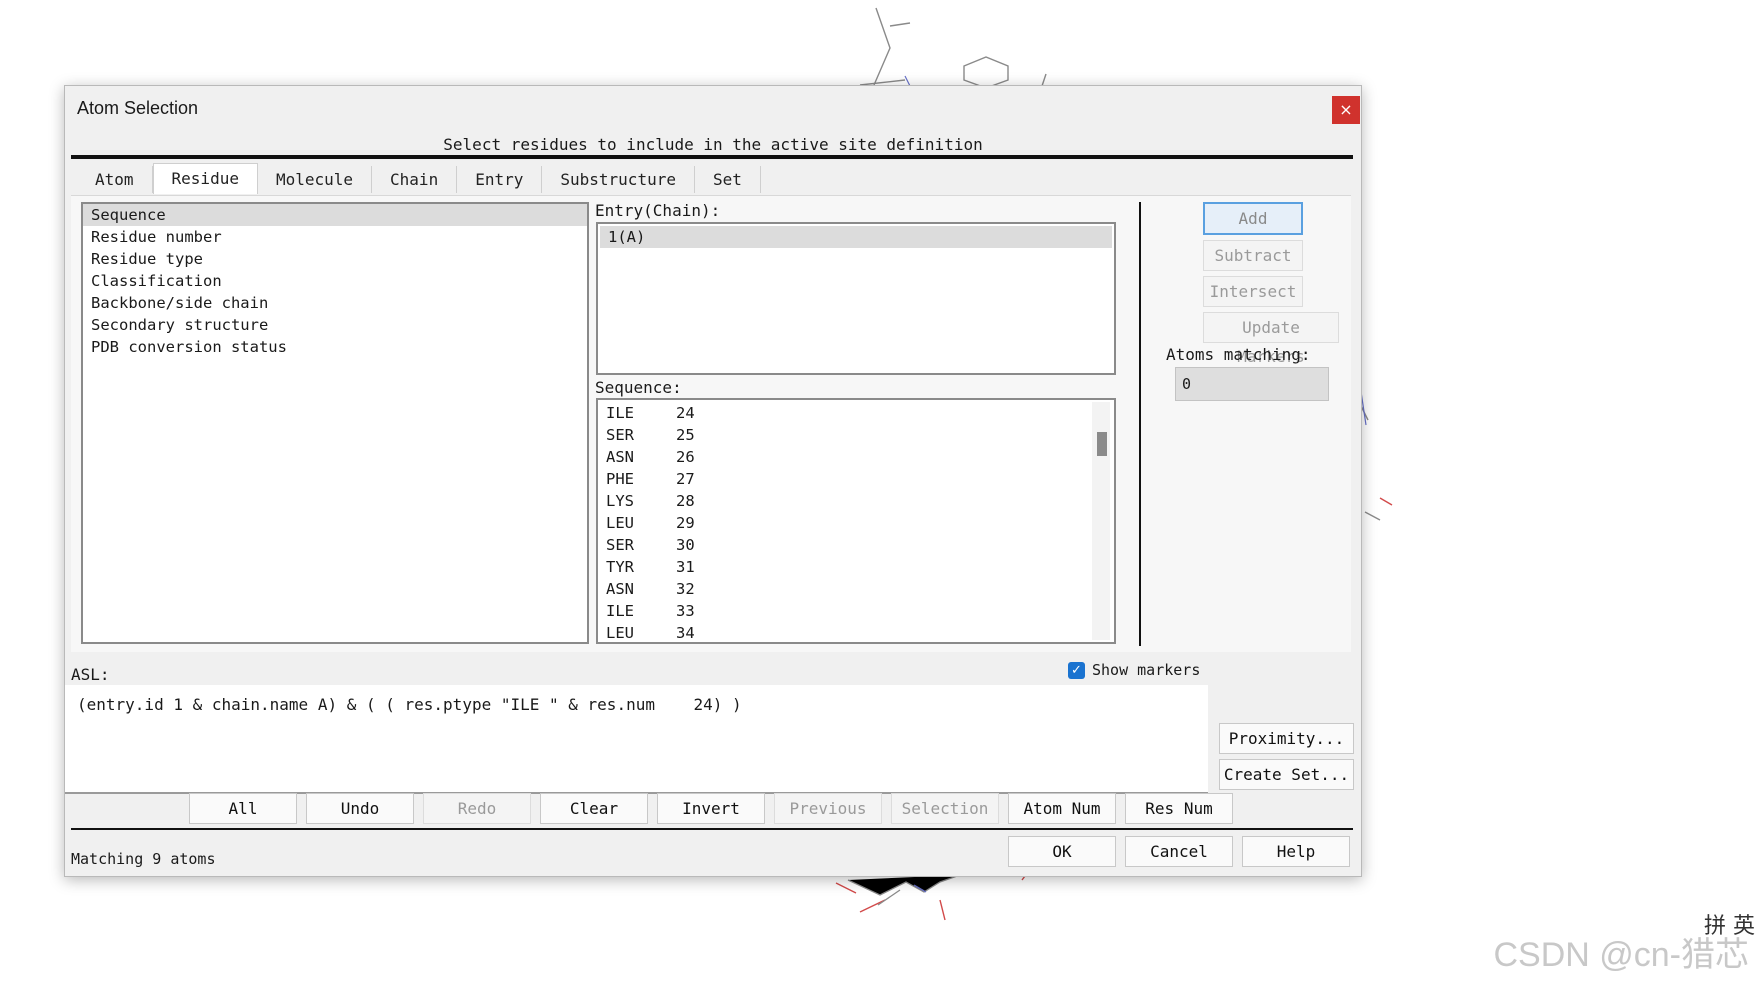  What do you see at coordinates (115, 179) in the screenshot?
I see `tab-atom: Atom` at bounding box center [115, 179].